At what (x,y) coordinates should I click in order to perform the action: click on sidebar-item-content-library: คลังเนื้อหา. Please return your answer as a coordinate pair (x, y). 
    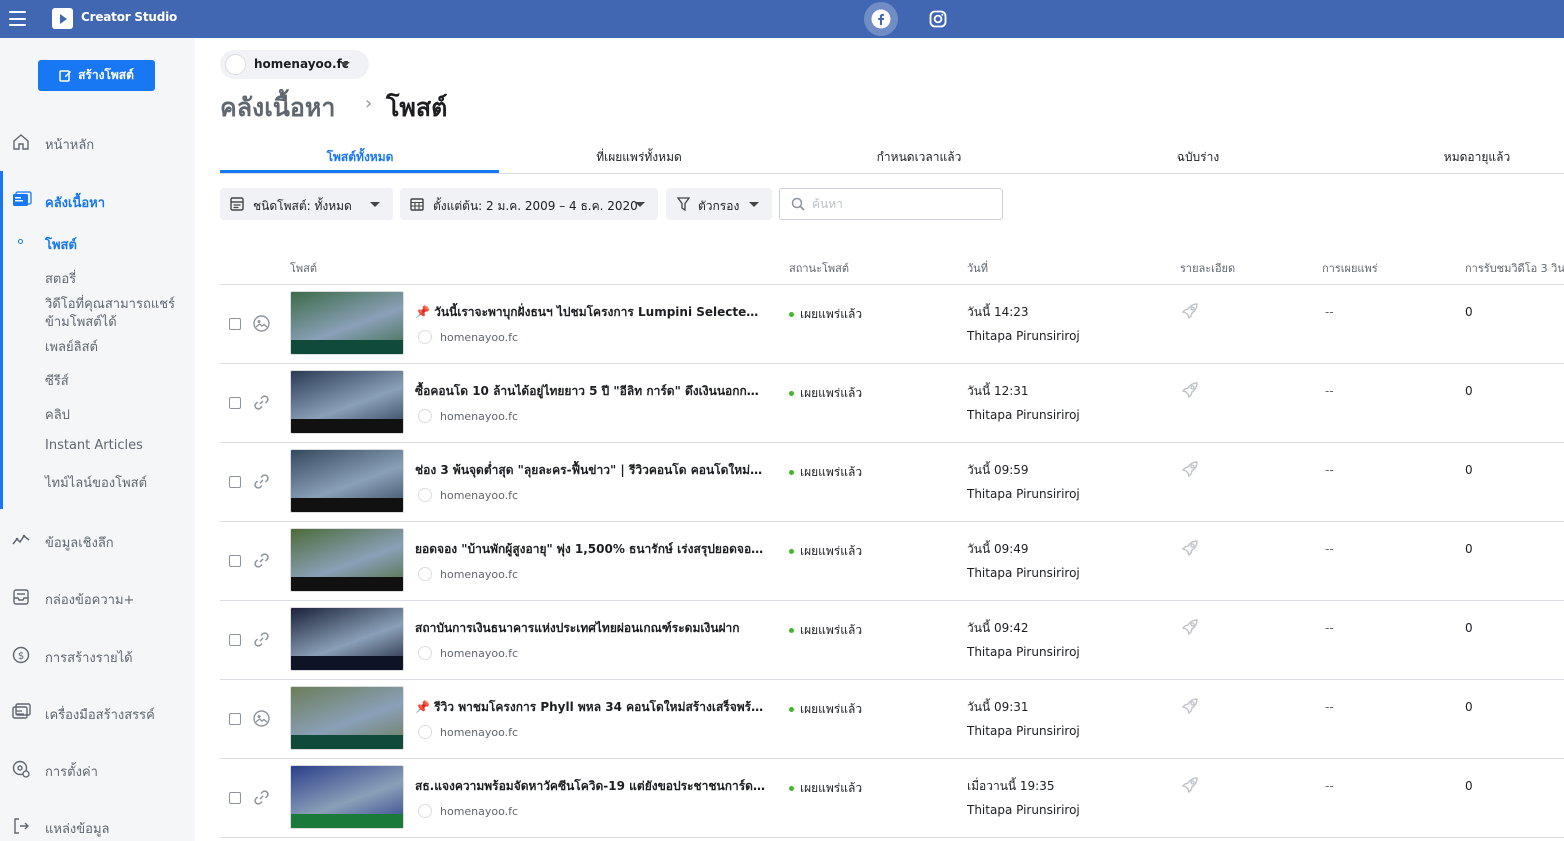
    Looking at the image, I should click on (97, 200).